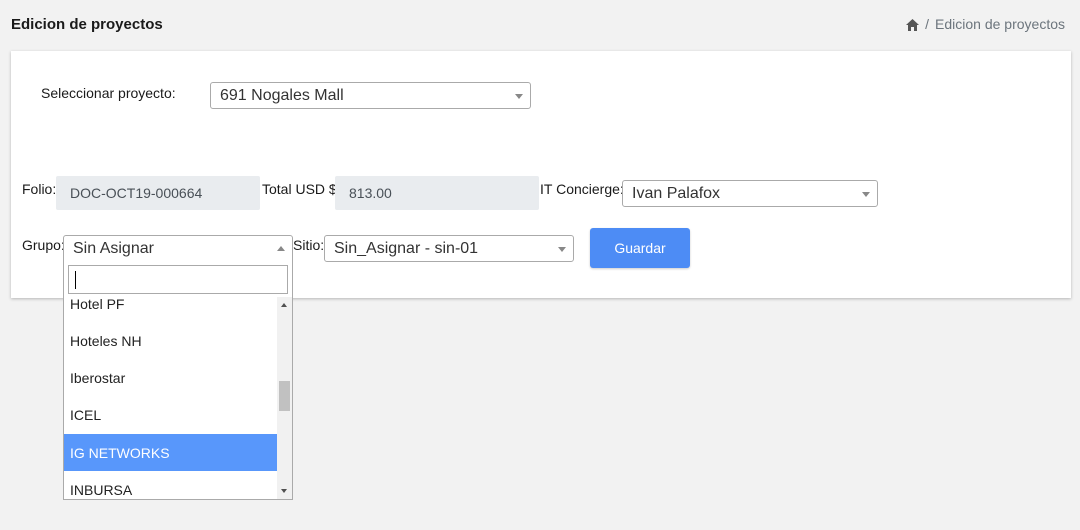 Image resolution: width=1080 pixels, height=530 pixels. I want to click on text-caret, so click(75, 280).